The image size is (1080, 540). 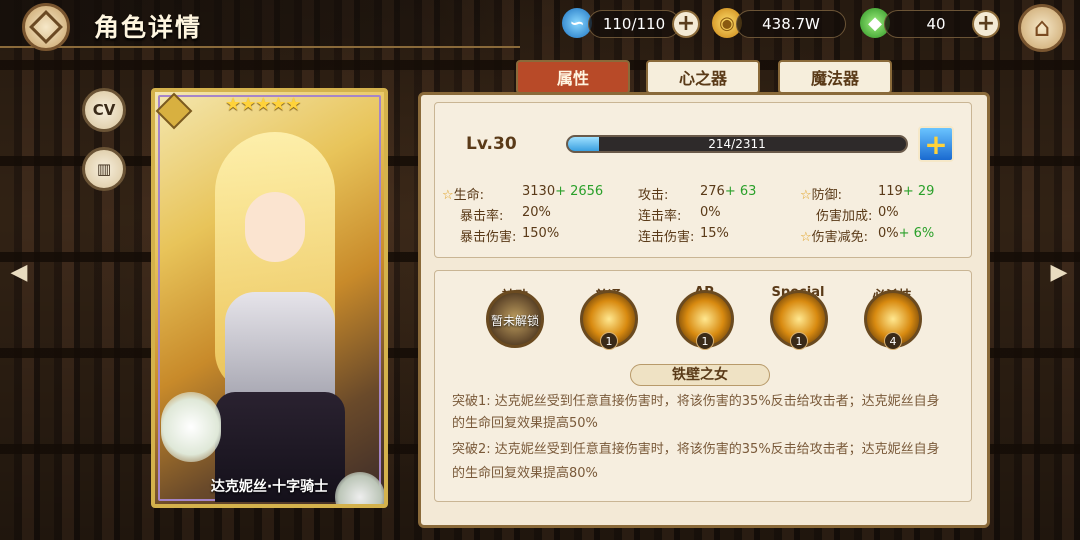 I want to click on skill-ap-level: 1, so click(x=705, y=341).